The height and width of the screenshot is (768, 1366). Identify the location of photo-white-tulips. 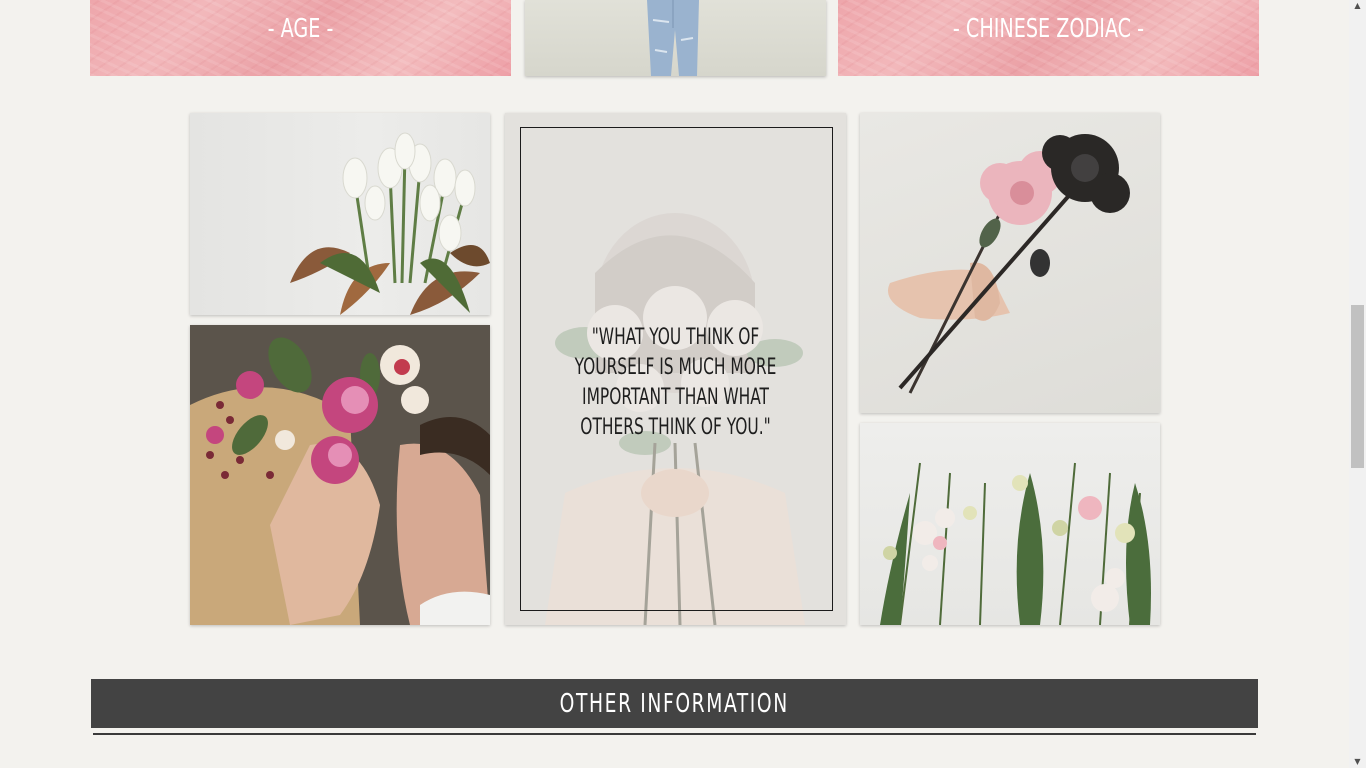
(340, 214).